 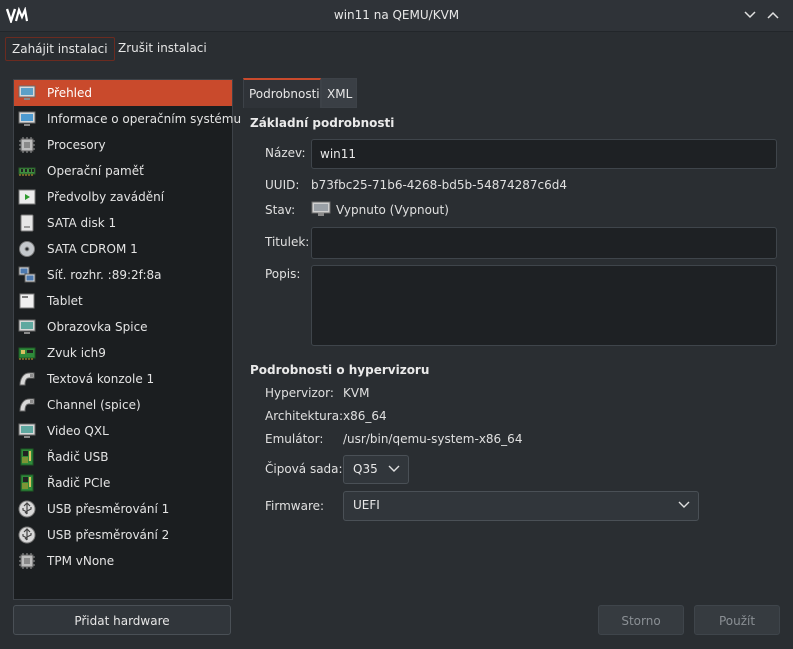 I want to click on hypervisor-details-heading: Podrobnosti o hypervizoru, so click(x=340, y=370).